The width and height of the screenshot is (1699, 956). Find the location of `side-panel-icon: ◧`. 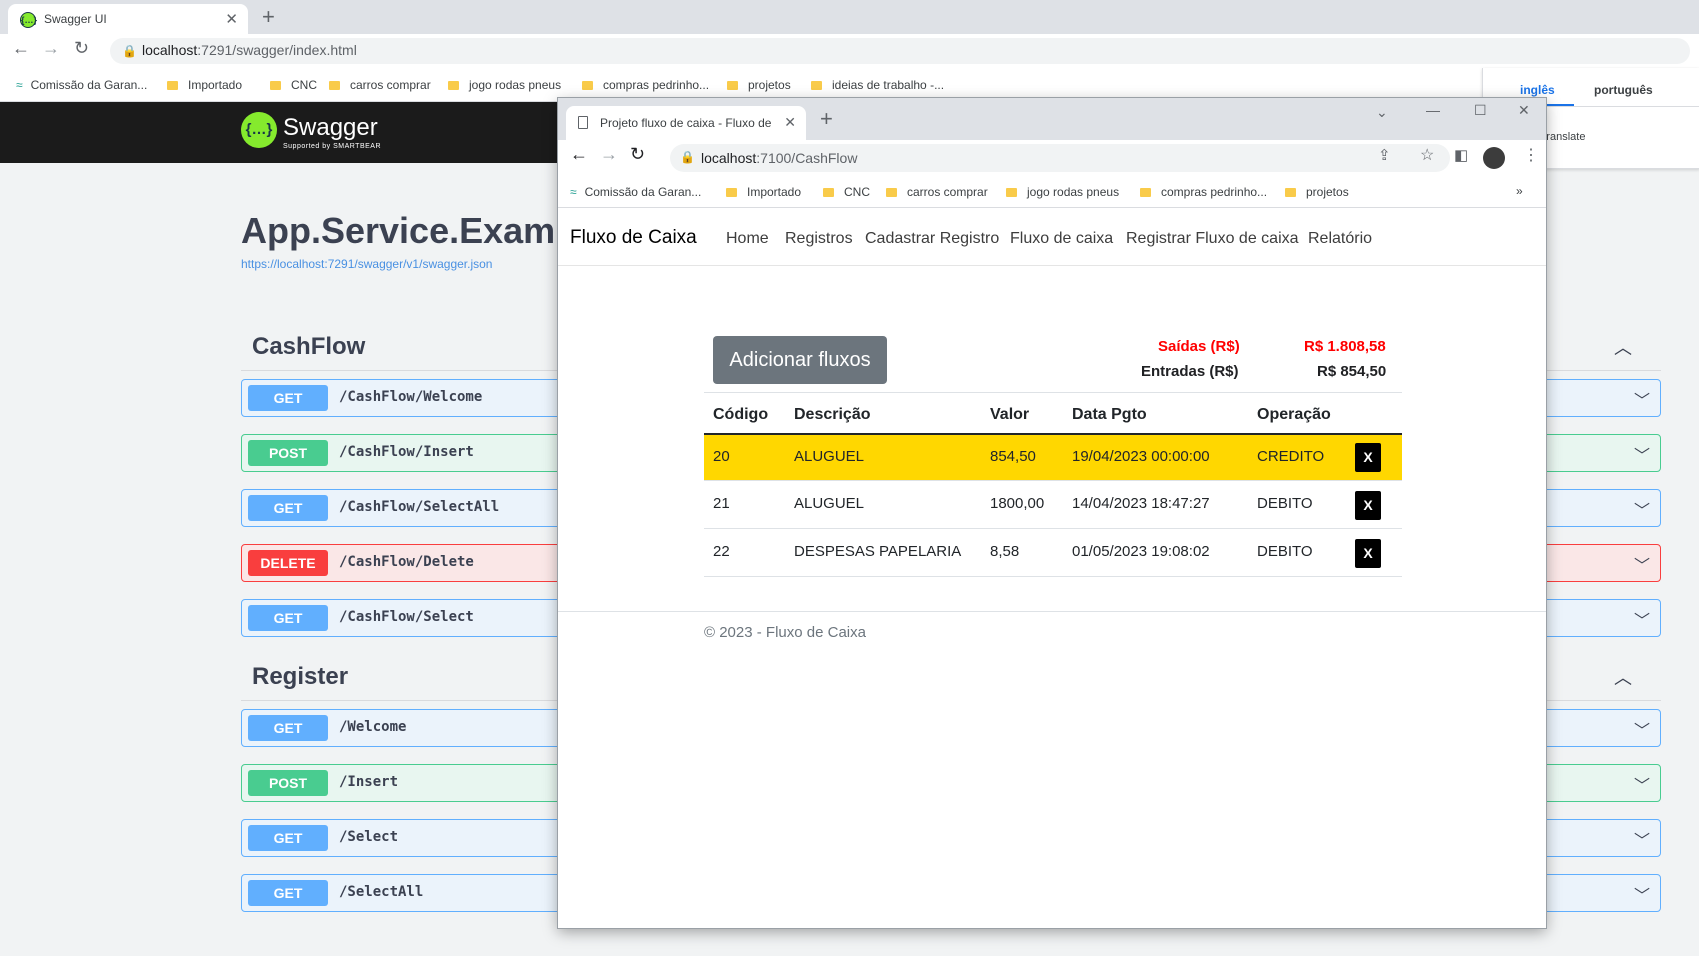

side-panel-icon: ◧ is located at coordinates (1461, 155).